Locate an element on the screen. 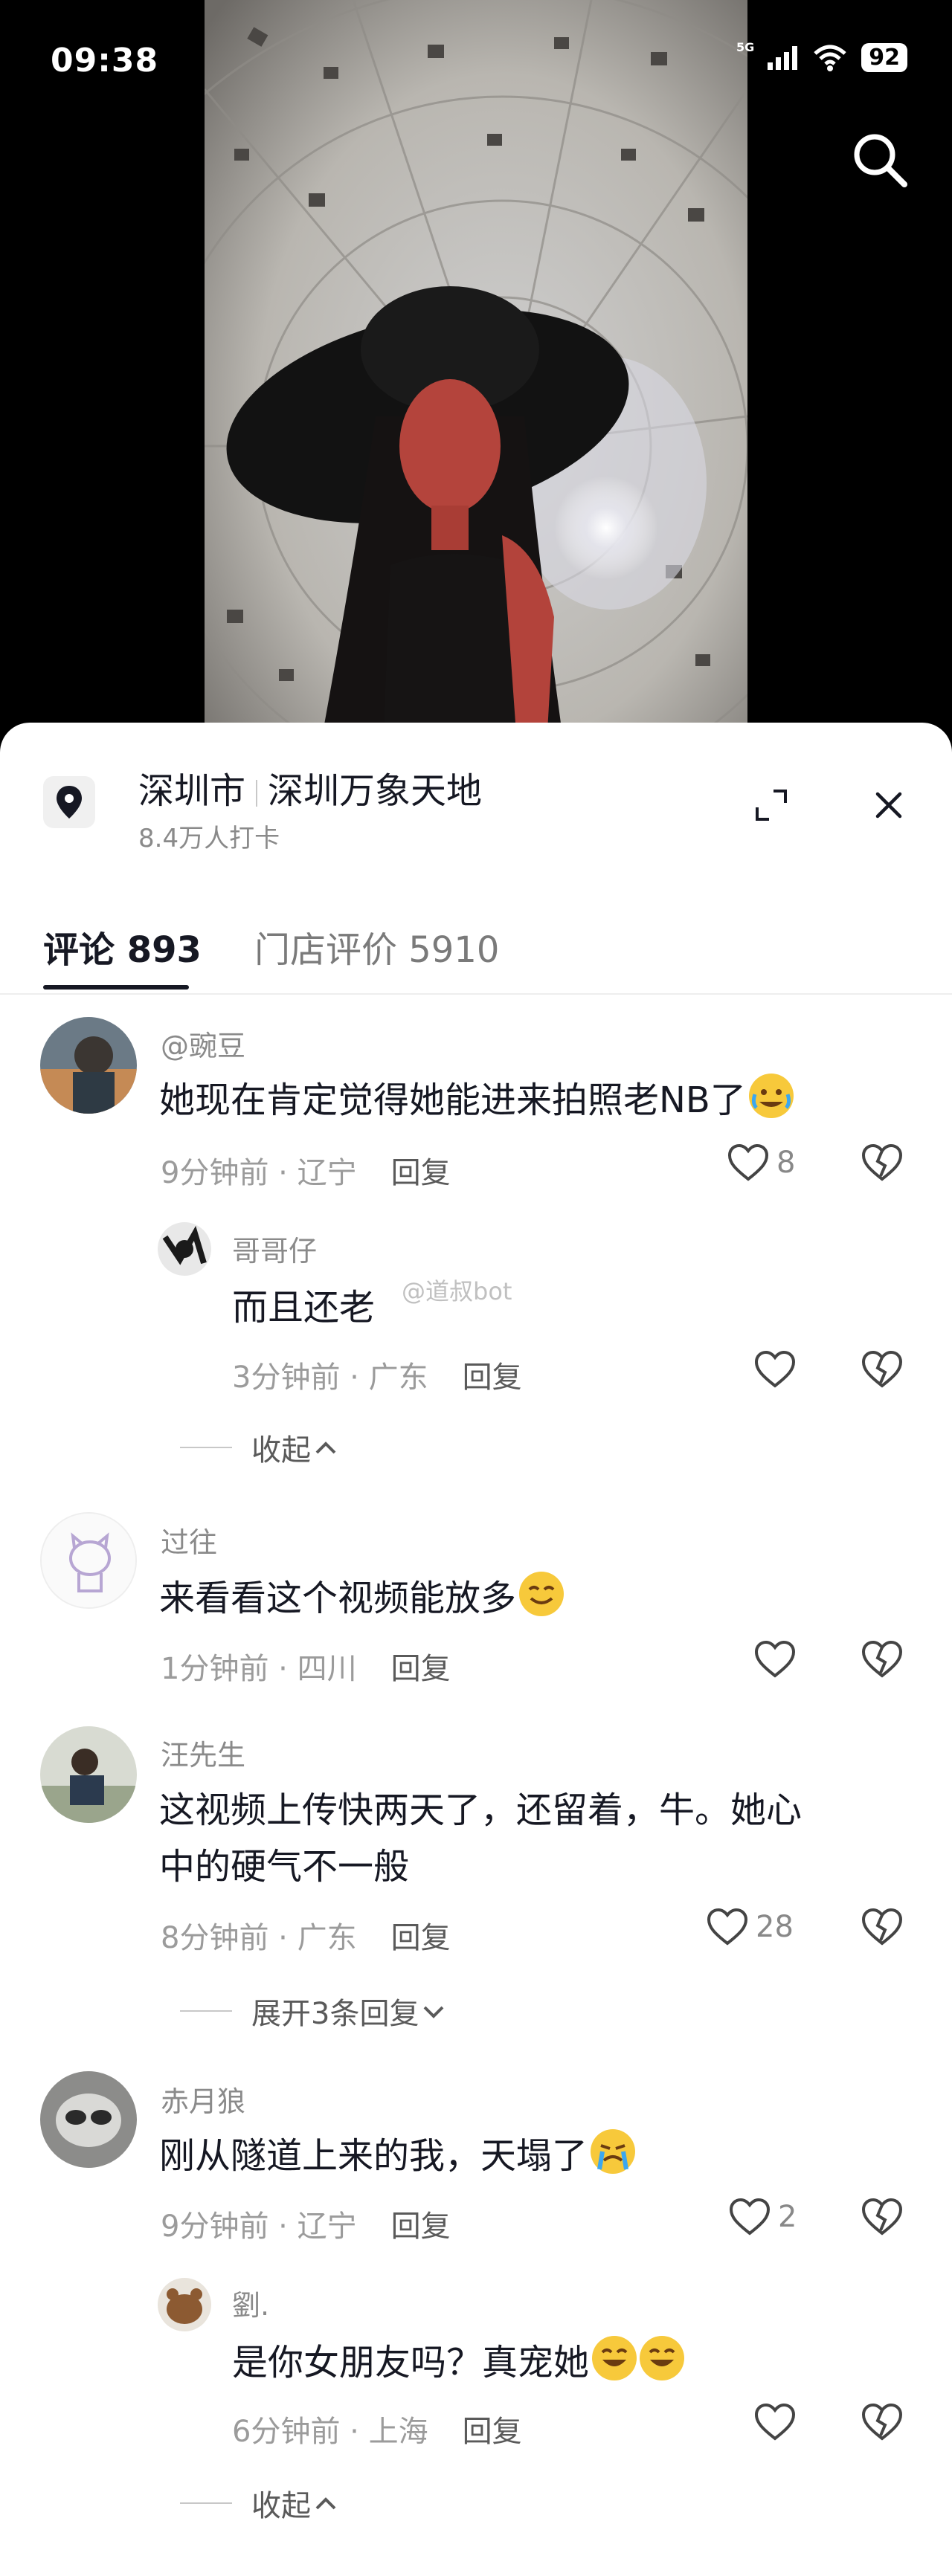 The width and height of the screenshot is (952, 2576). crying-emoji-icon is located at coordinates (614, 2151).